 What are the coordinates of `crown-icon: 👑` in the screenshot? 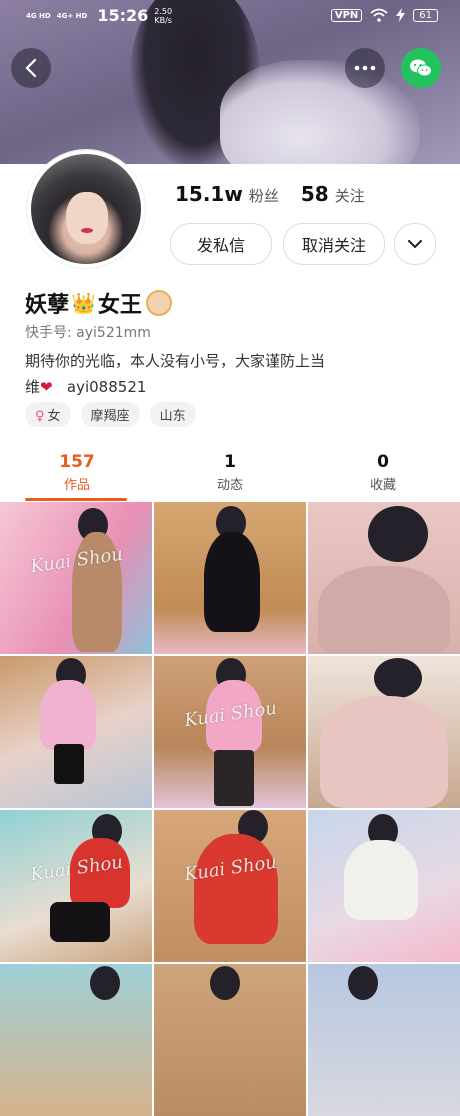 It's located at (83, 303).